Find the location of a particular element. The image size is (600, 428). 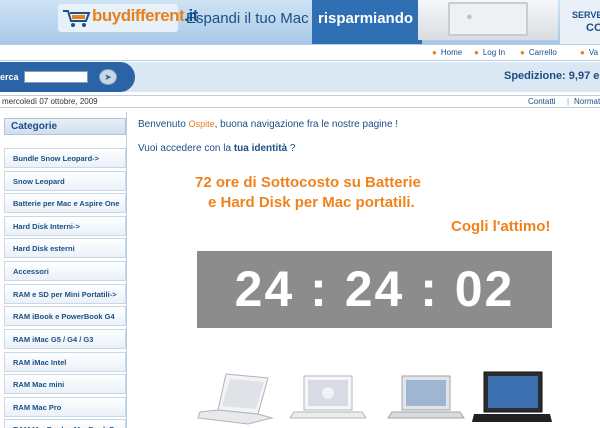

top-navigation: ● Home ● Log In ● Carrello ● Va is located at coordinates (300, 52).